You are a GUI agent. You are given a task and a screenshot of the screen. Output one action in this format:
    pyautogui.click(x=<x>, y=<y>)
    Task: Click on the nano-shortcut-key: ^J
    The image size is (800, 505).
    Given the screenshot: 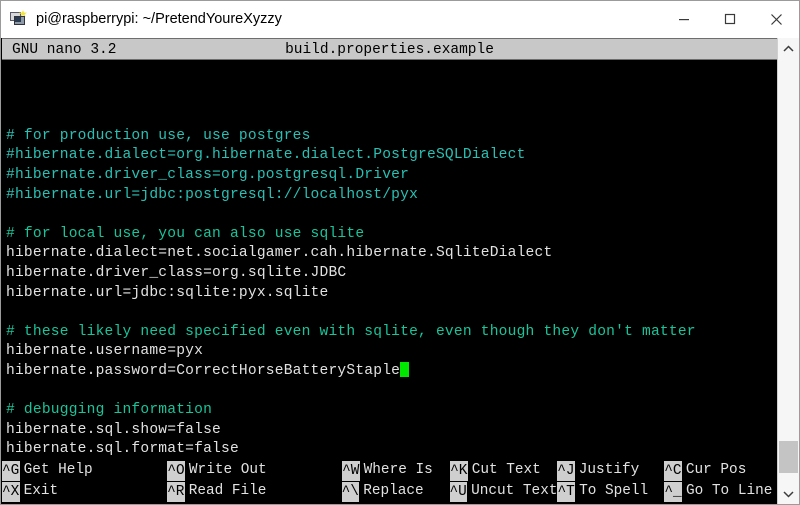 What is the action you would take?
    pyautogui.click(x=566, y=470)
    